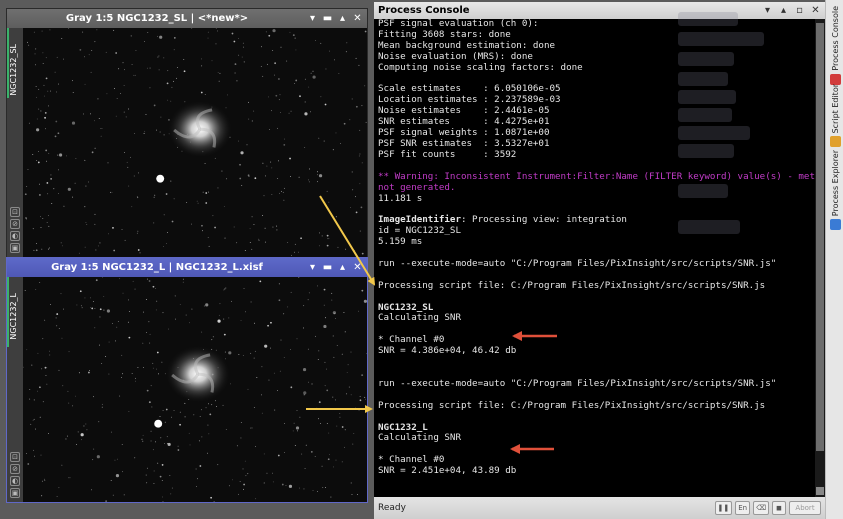  Describe the element at coordinates (820, 491) in the screenshot. I see `scroll-down-button` at that location.